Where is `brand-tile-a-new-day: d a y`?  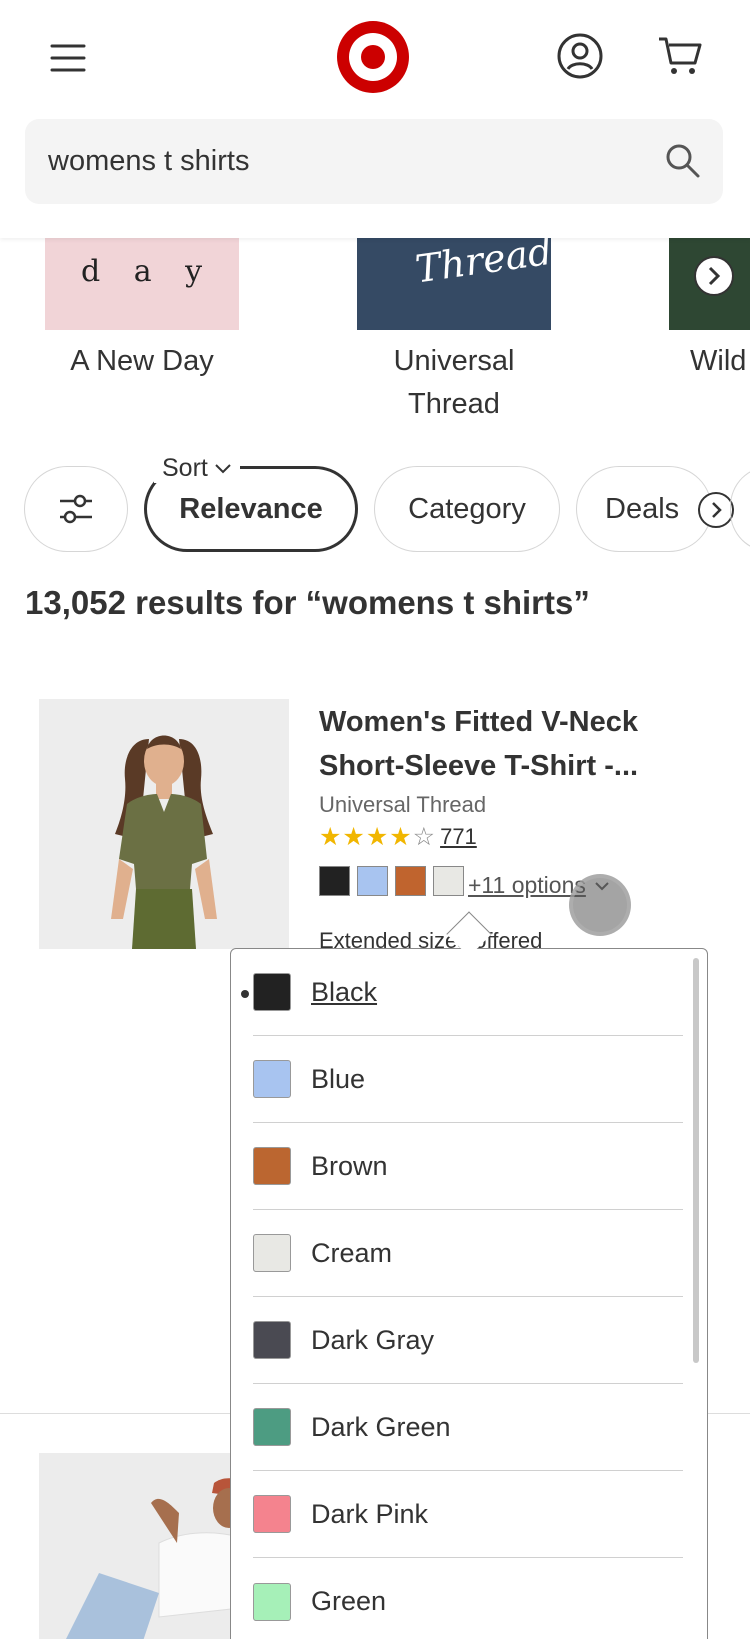
brand-tile-a-new-day: d a y is located at coordinates (142, 284).